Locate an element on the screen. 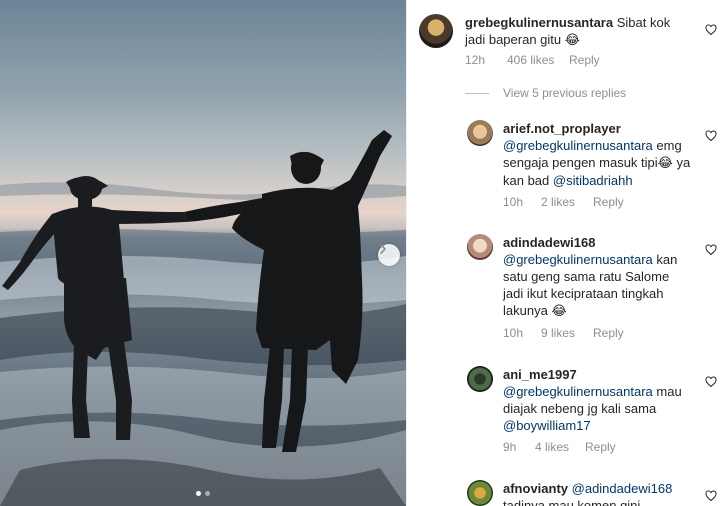  comment-username: adindadewi168 is located at coordinates (549, 242).